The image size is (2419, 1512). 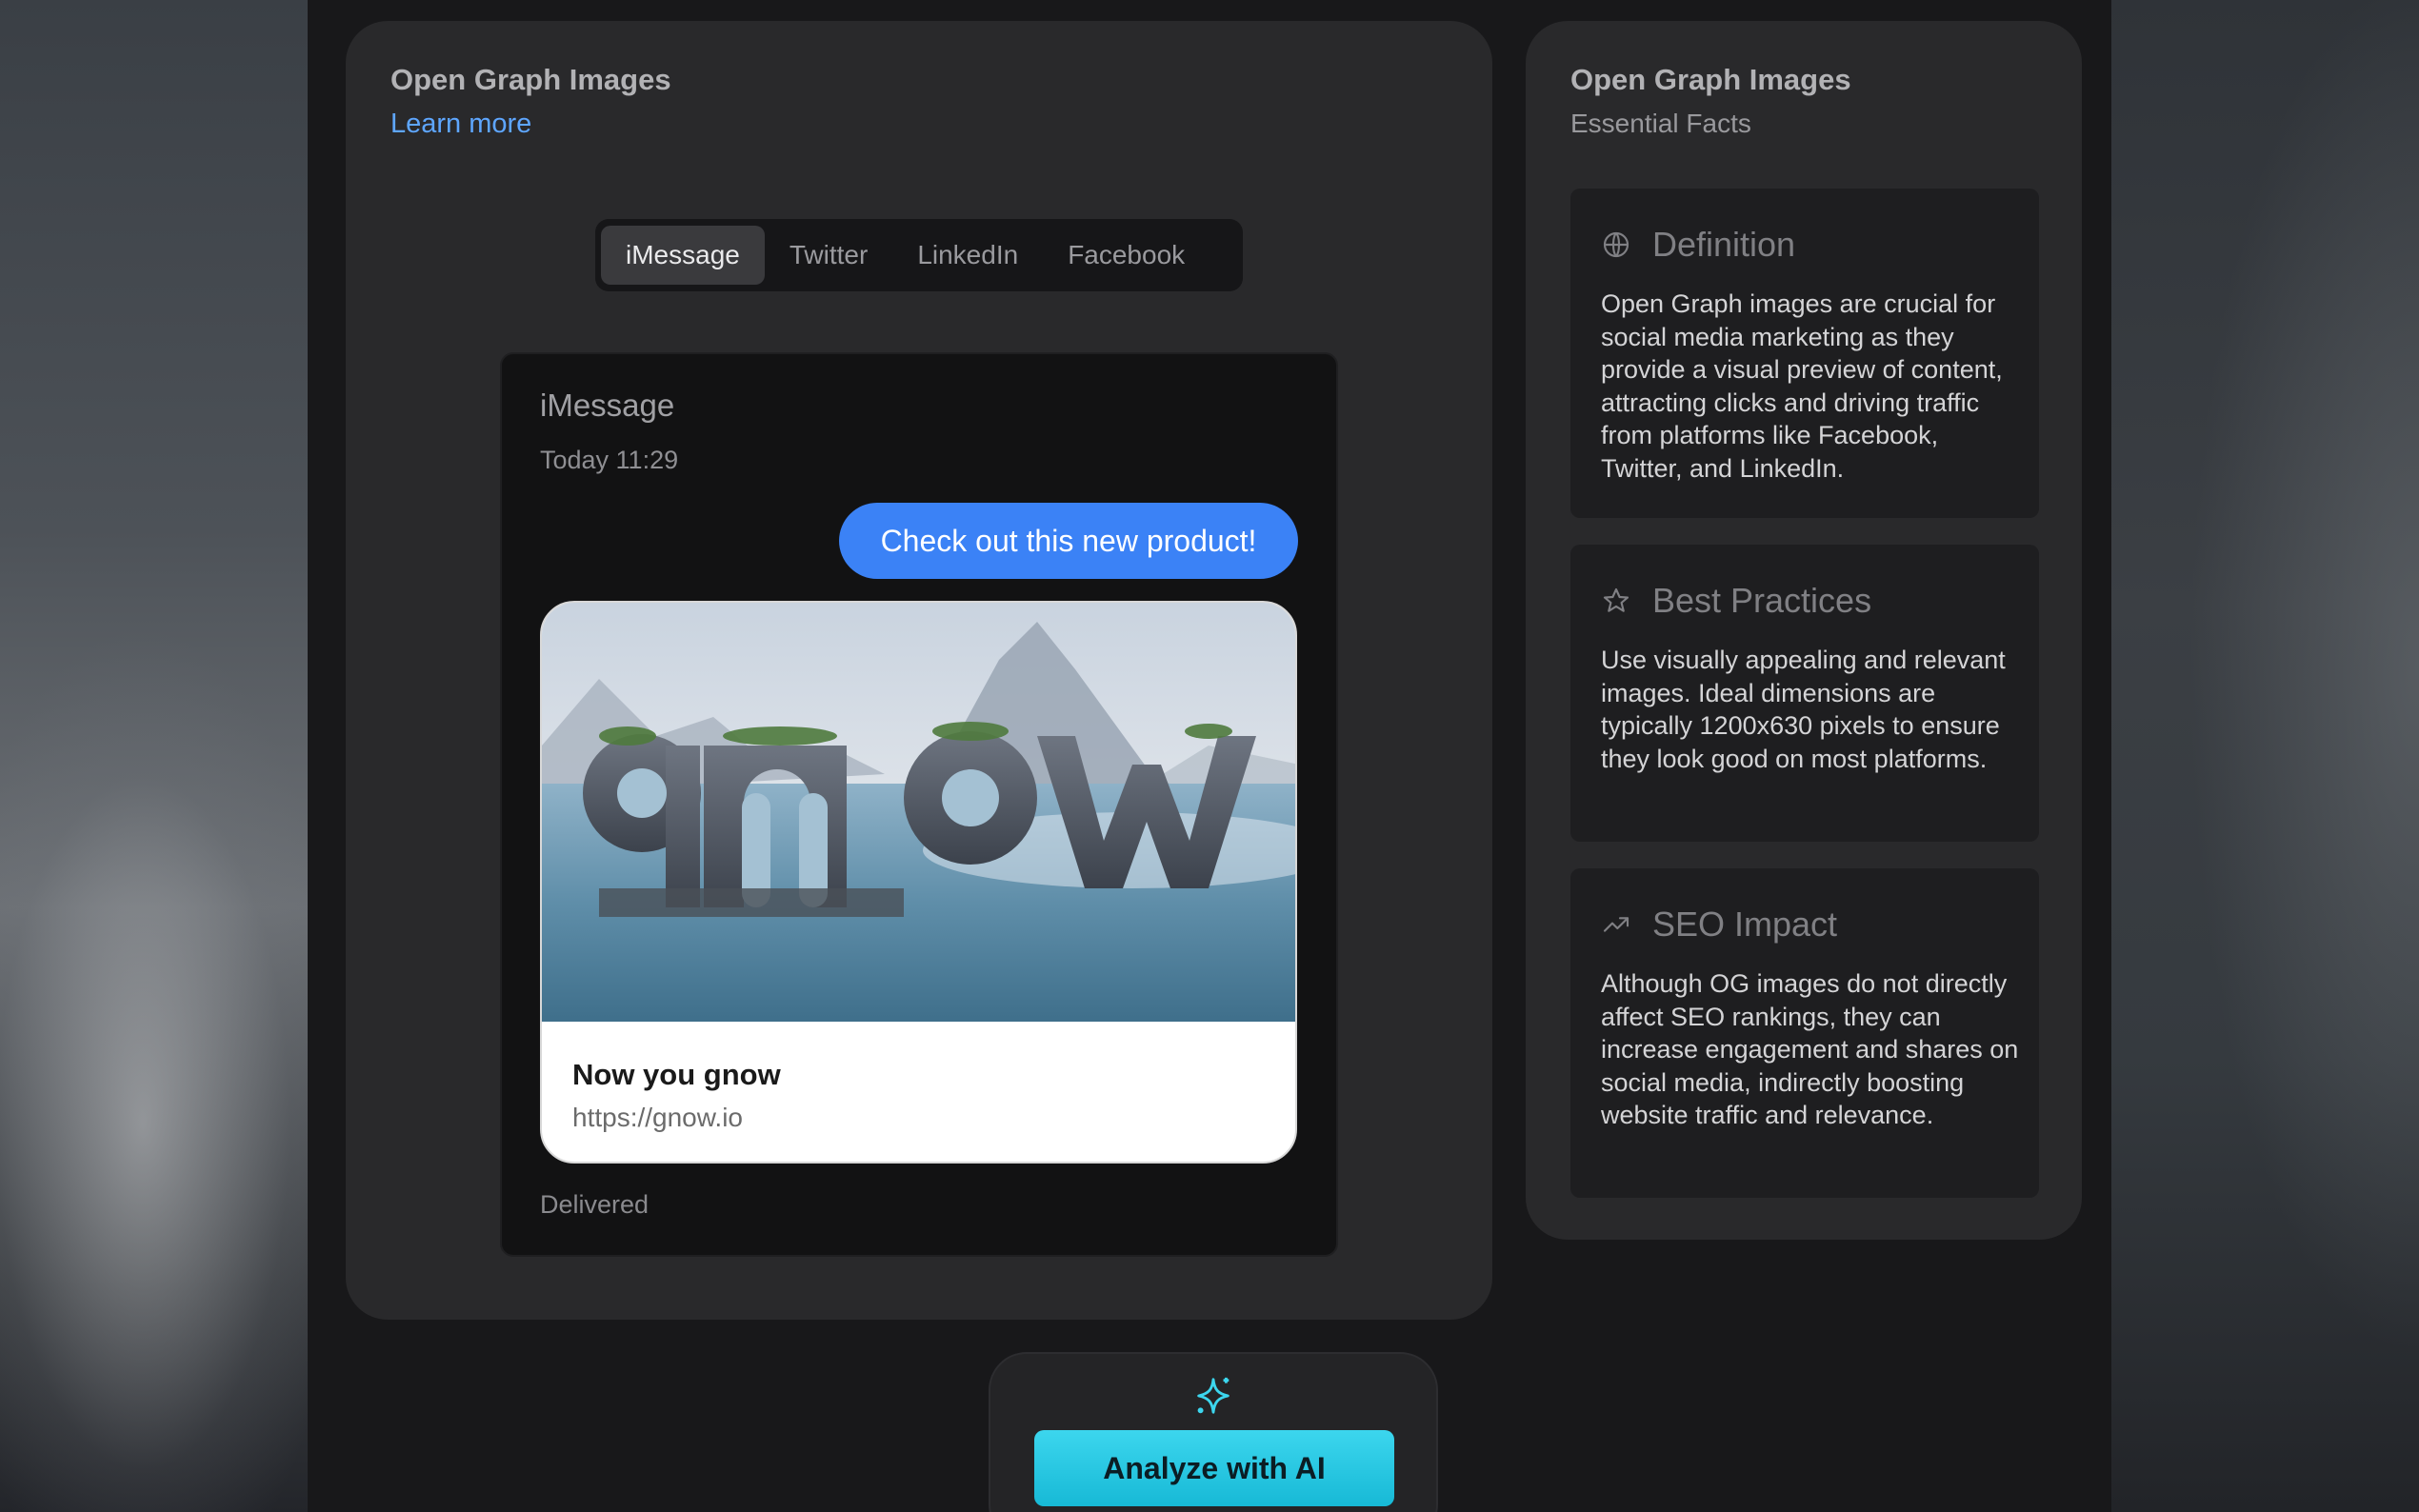 I want to click on message-bubble: Check out this new product!, so click(x=1068, y=541).